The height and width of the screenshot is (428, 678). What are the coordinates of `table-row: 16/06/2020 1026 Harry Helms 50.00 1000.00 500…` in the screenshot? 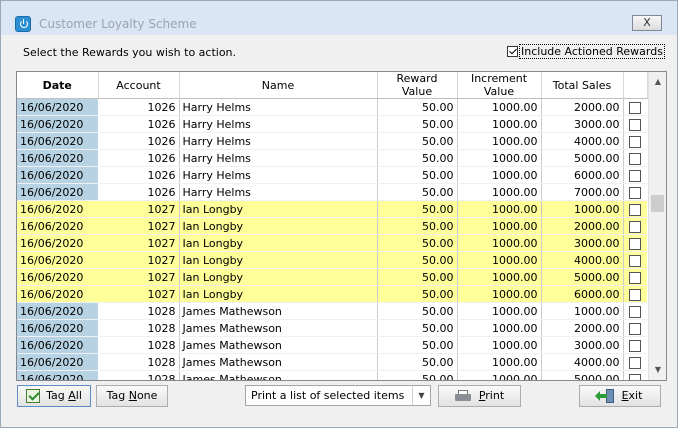 It's located at (332, 158).